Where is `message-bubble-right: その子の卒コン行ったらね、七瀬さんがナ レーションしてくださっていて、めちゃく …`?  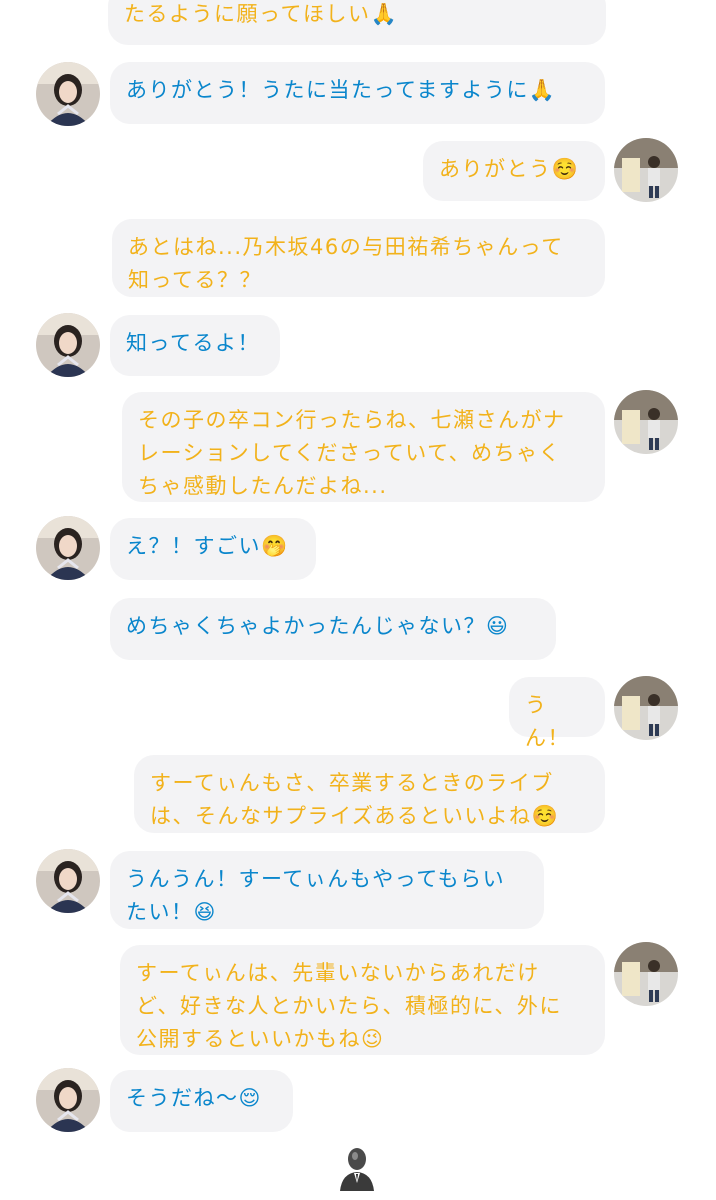 message-bubble-right: その子の卒コン行ったらね、七瀬さんがナ レーションしてくださっていて、めちゃく … is located at coordinates (363, 447).